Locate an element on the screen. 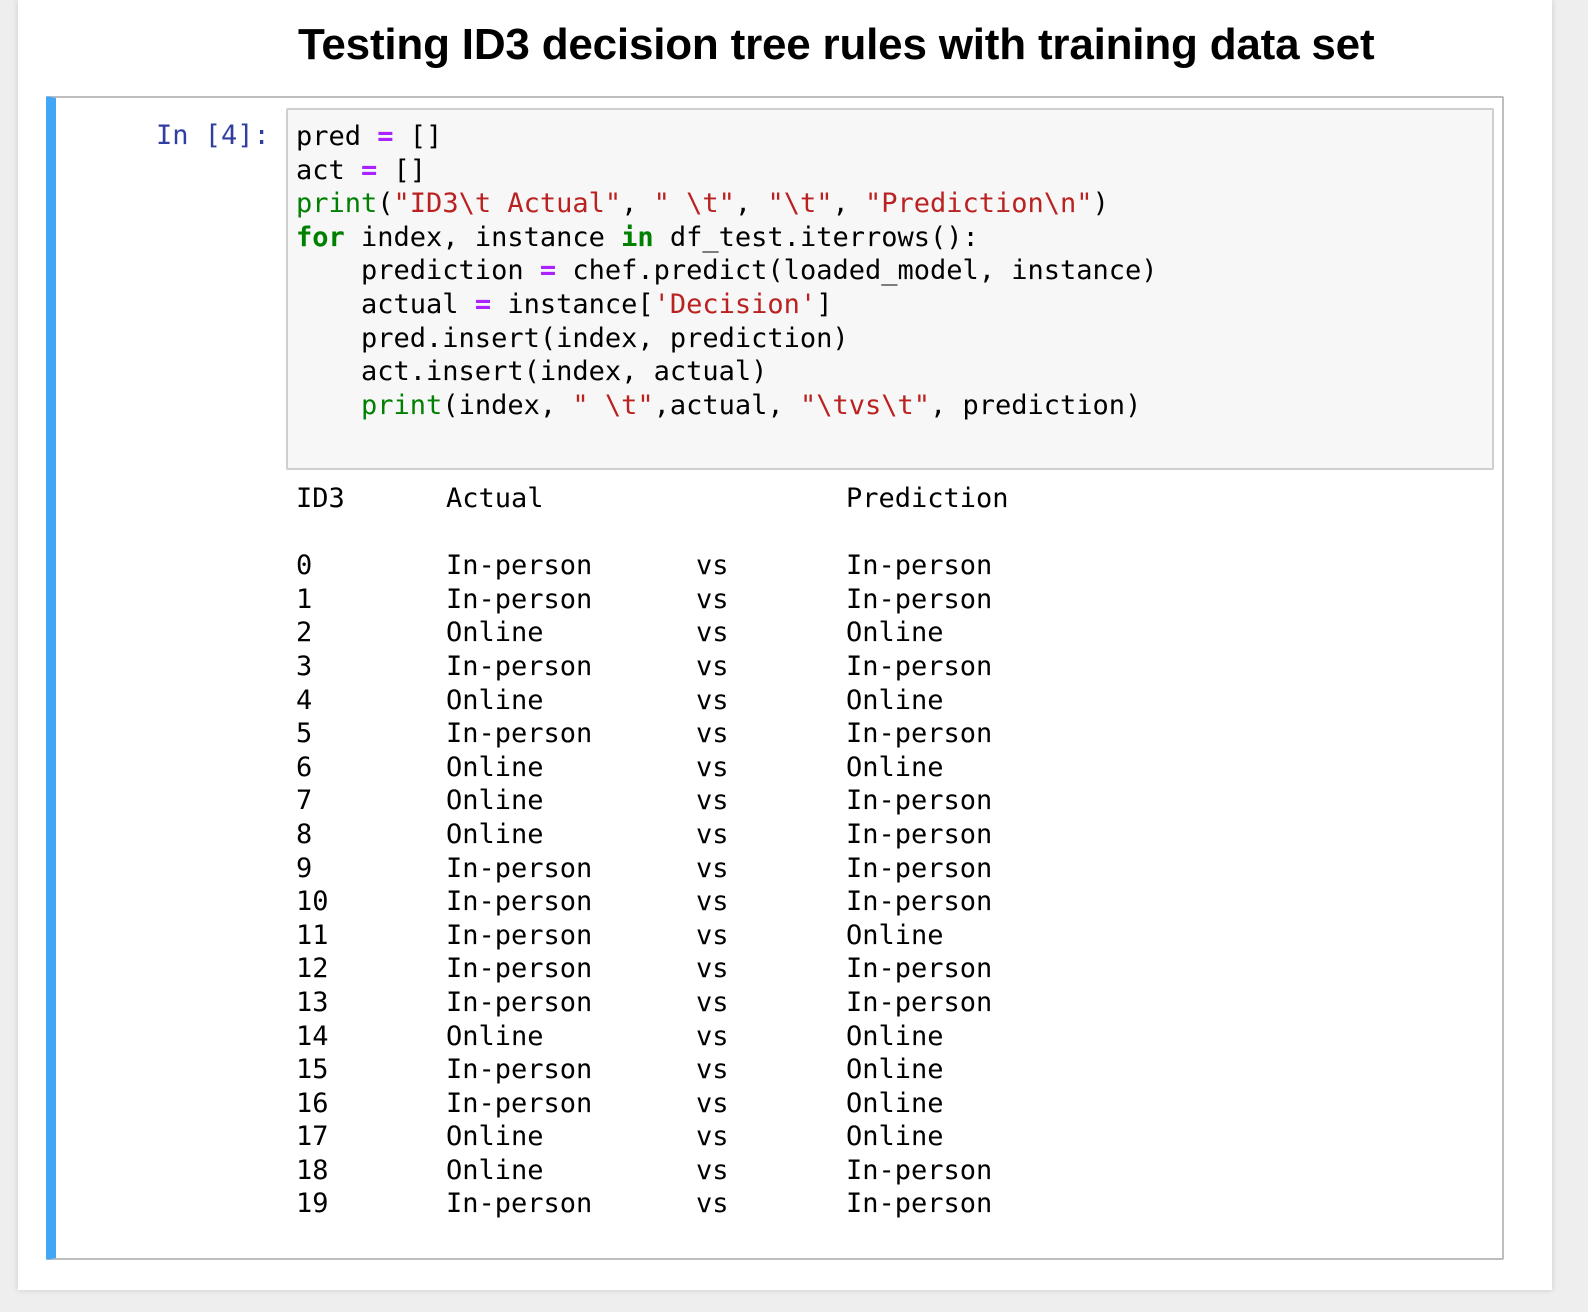  output-row: 13 In-person vs In-person is located at coordinates (891, 1003).